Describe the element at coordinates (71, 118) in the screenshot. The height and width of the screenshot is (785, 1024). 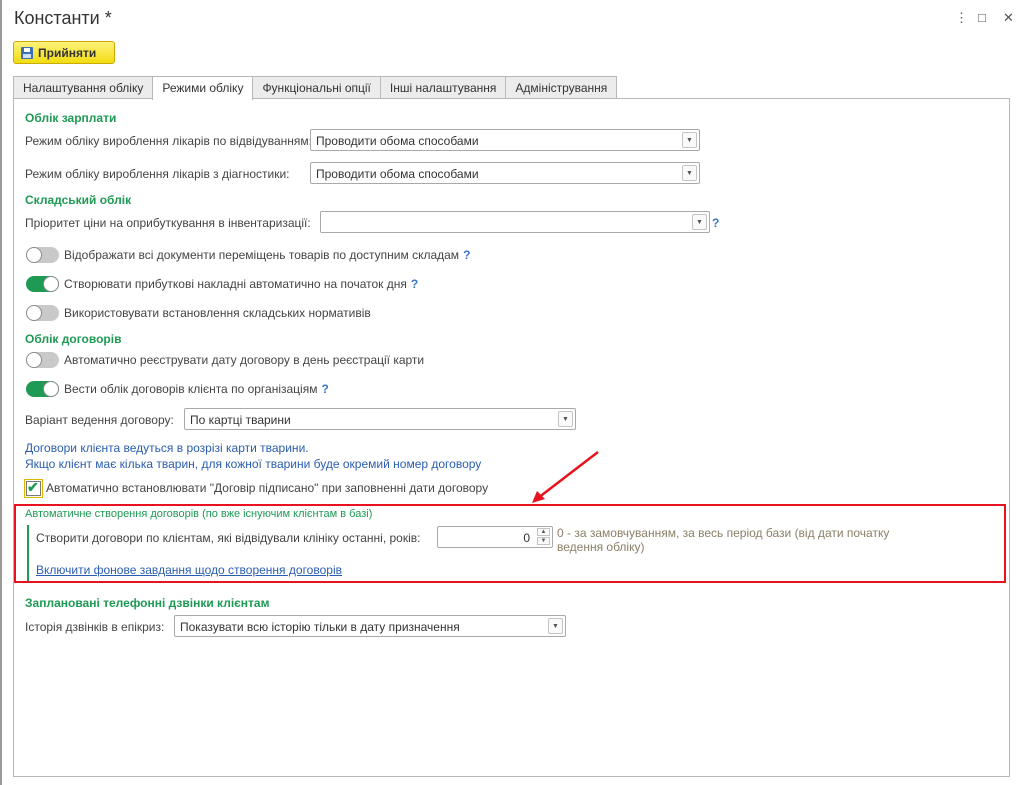
I see `section-title-salary: Облік зарплати` at that location.